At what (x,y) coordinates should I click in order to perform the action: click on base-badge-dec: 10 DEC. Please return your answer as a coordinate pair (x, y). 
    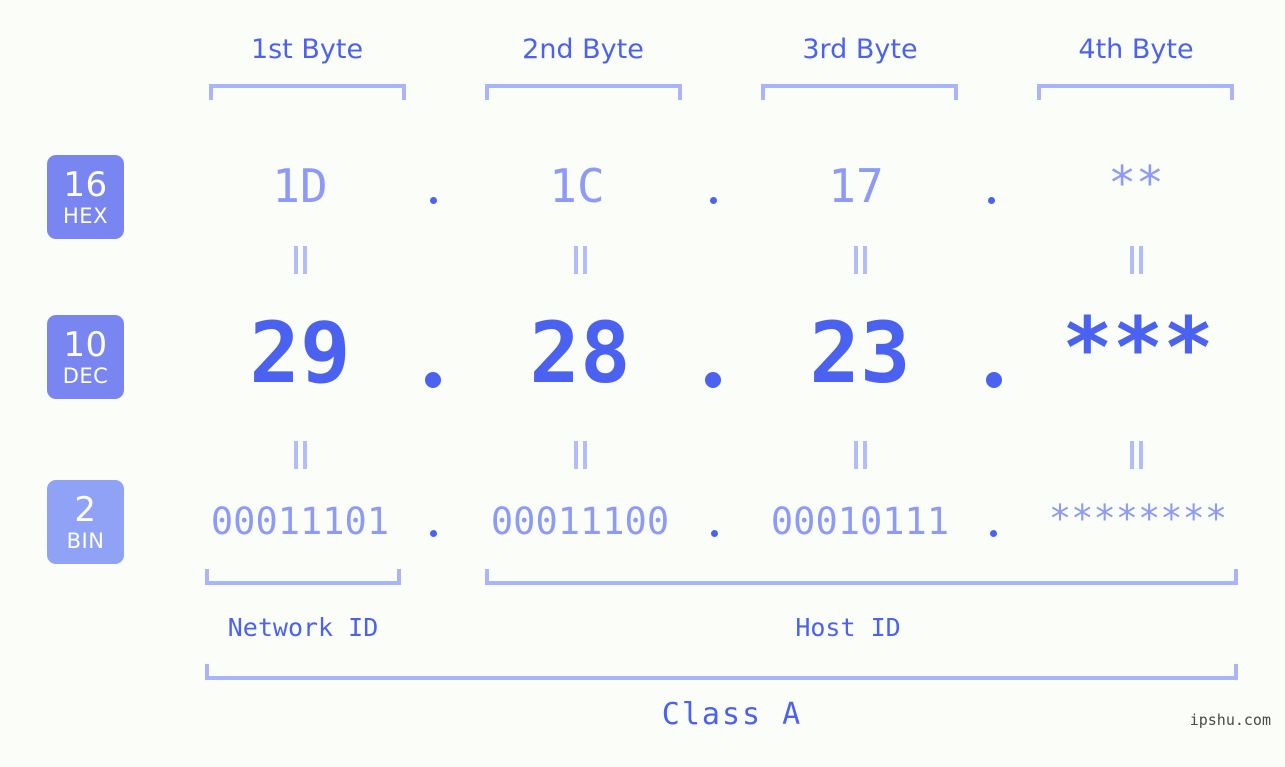
    Looking at the image, I should click on (85, 357).